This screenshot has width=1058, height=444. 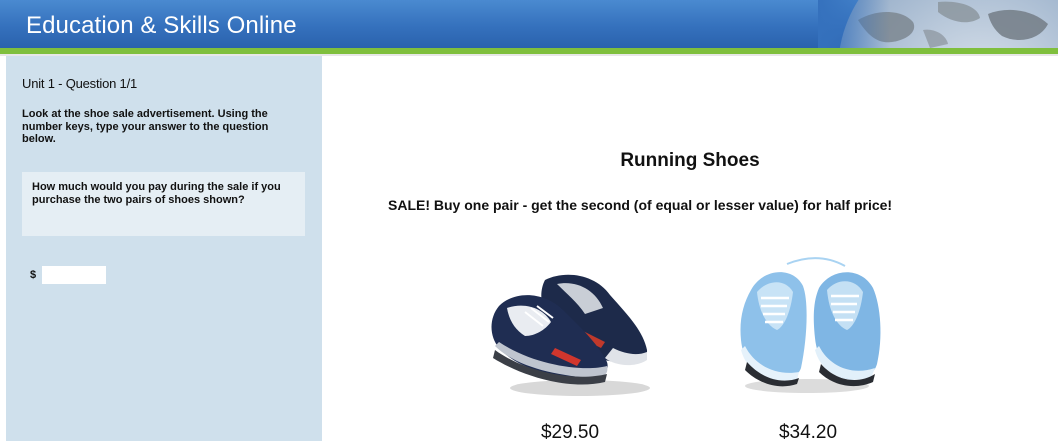 I want to click on app-header: Education & Skills Online, so click(x=529, y=24).